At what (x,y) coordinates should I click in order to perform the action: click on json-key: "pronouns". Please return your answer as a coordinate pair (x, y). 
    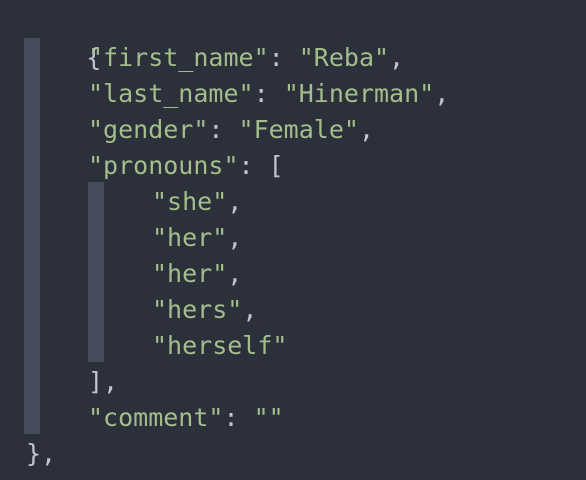
    Looking at the image, I should click on (163, 165).